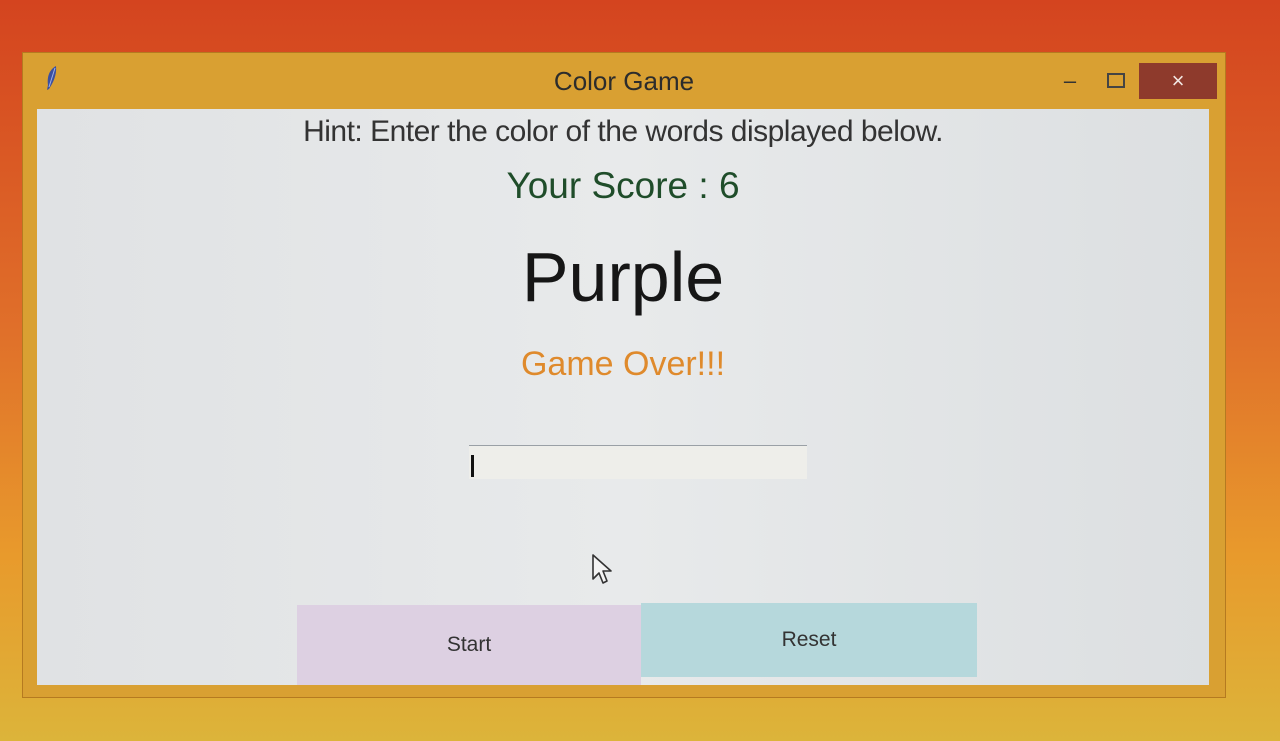 This screenshot has height=741, width=1280. I want to click on start-button: Start, so click(469, 645).